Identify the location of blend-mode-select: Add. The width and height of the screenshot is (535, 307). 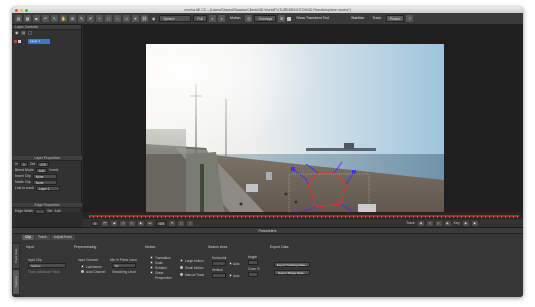
(41, 170).